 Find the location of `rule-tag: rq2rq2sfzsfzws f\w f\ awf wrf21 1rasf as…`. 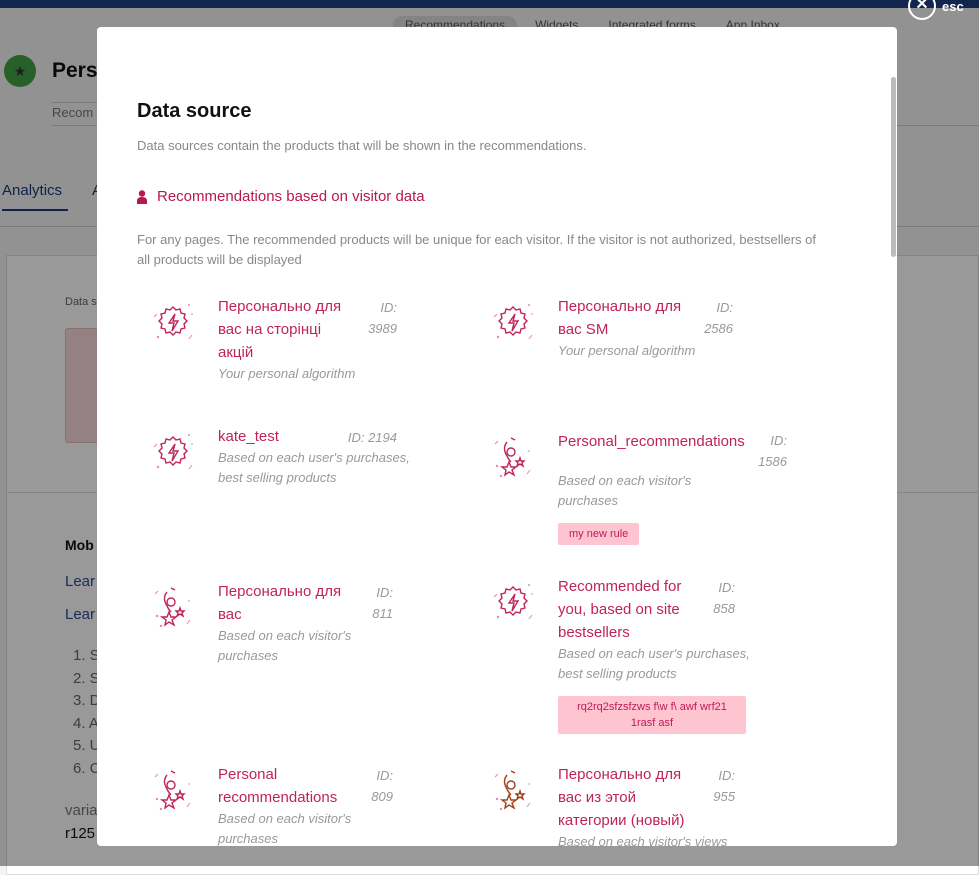

rule-tag: rq2rq2sfzsfzws f\w f\ awf wrf21 1rasf as… is located at coordinates (652, 715).